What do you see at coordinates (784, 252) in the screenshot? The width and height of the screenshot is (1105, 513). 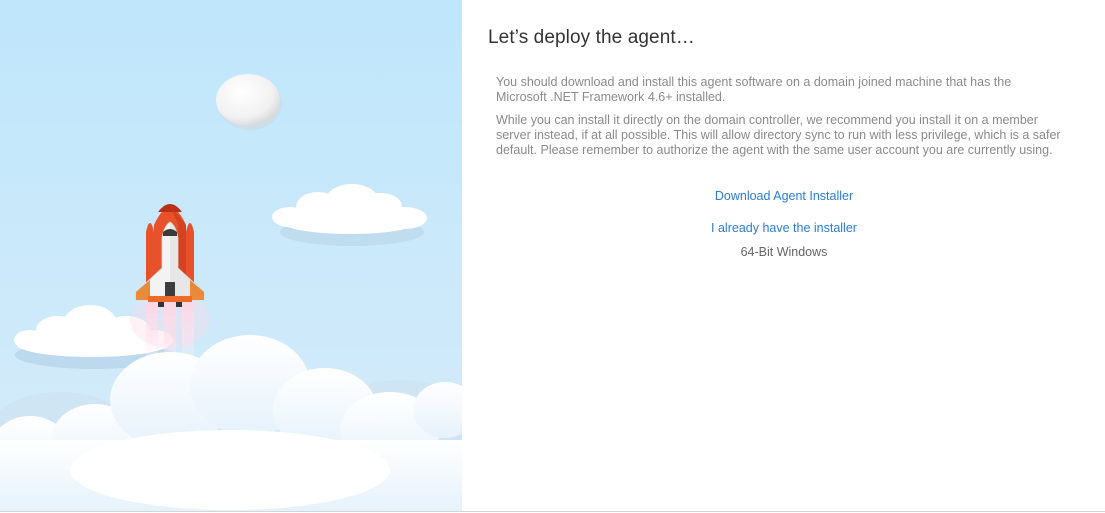 I see `os-version-label: 64-Bit Windows` at bounding box center [784, 252].